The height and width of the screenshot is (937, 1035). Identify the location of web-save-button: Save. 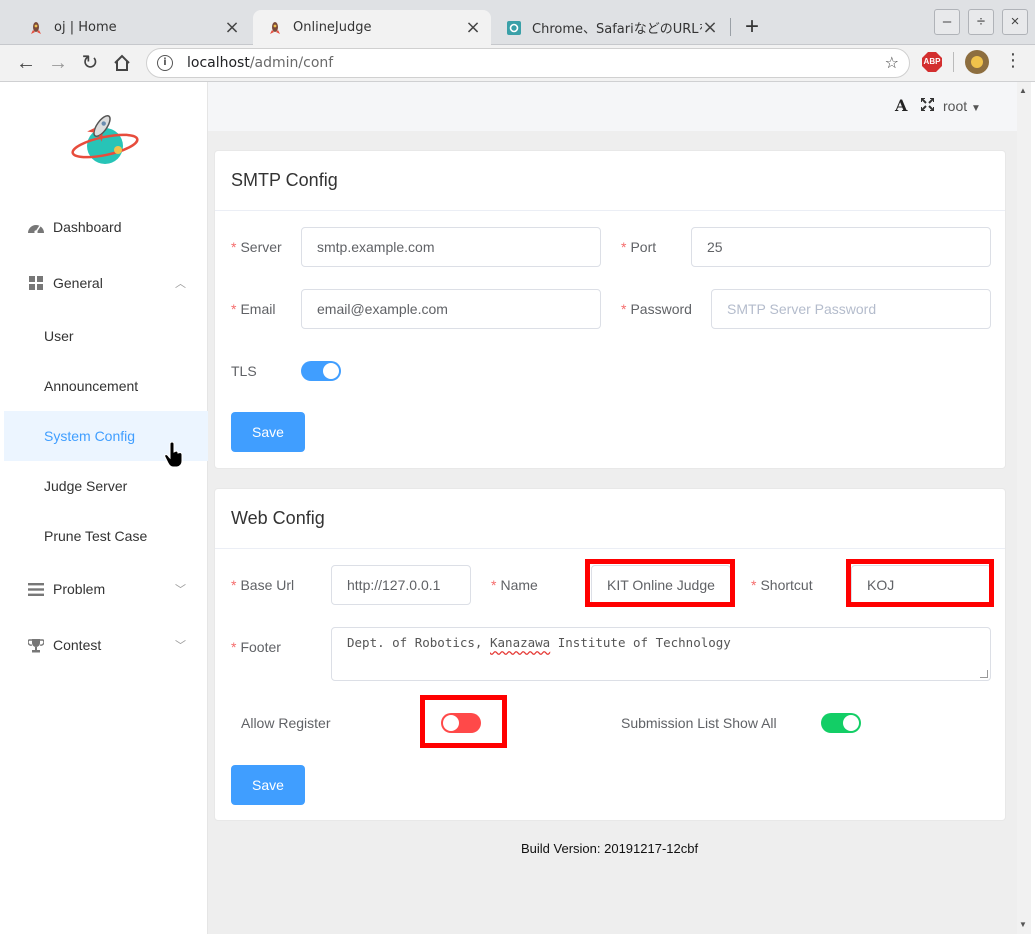
(268, 785).